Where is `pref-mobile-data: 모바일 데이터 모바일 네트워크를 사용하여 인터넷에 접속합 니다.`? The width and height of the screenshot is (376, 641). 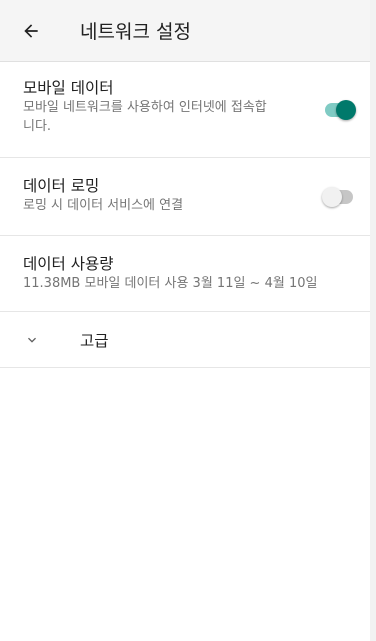
pref-mobile-data: 모바일 데이터 모바일 네트워크를 사용하여 인터넷에 접속합 니다. is located at coordinates (185, 110).